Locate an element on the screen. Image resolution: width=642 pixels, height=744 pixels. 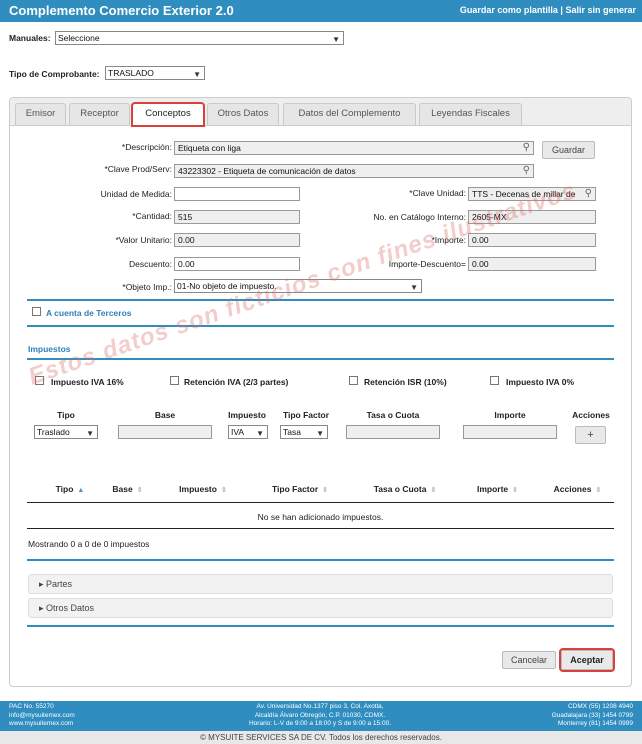
table-header-acciones: Acciones ⇕ is located at coordinates (577, 489).